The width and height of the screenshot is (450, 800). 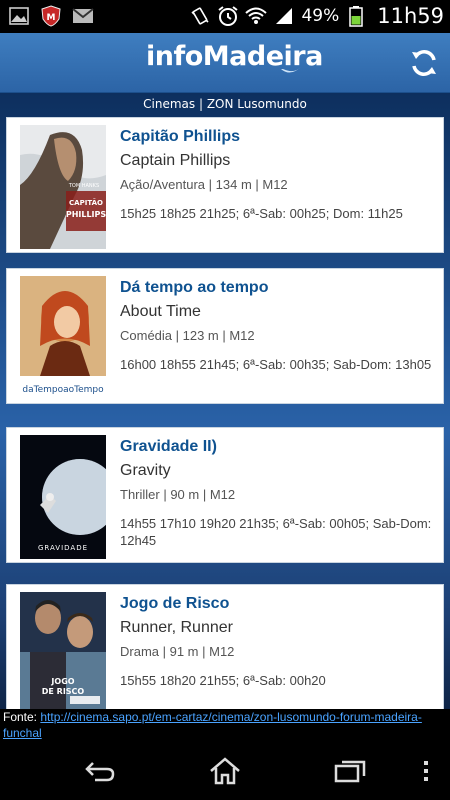 I want to click on movie-title-en: Captain Phillips, so click(x=175, y=160).